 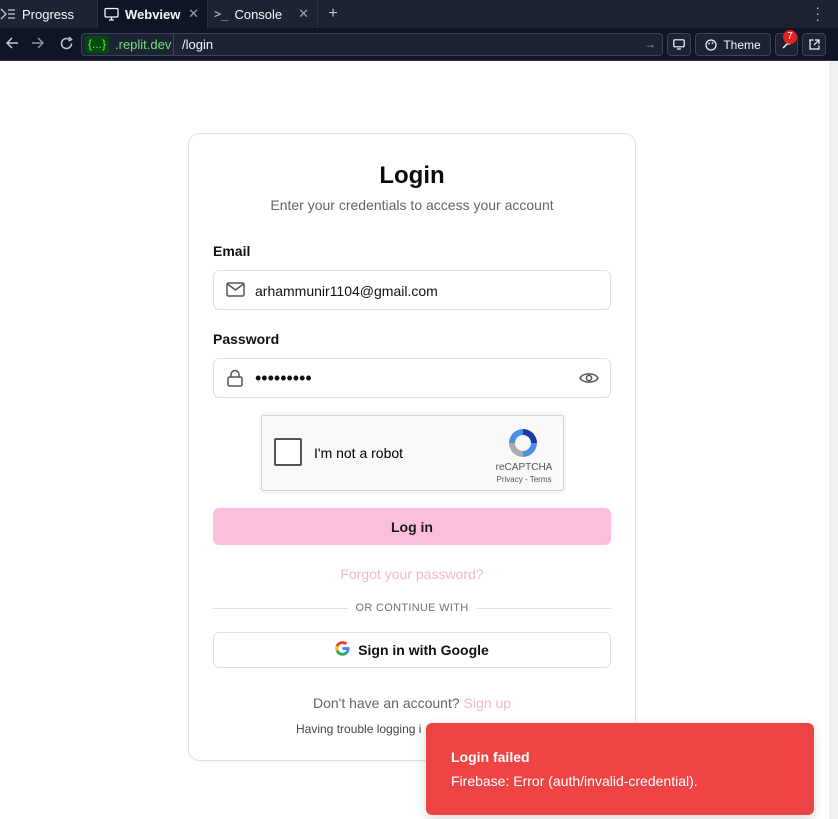 What do you see at coordinates (346, 291) in the screenshot?
I see `email-value: arhammunir1104@gmail.com` at bounding box center [346, 291].